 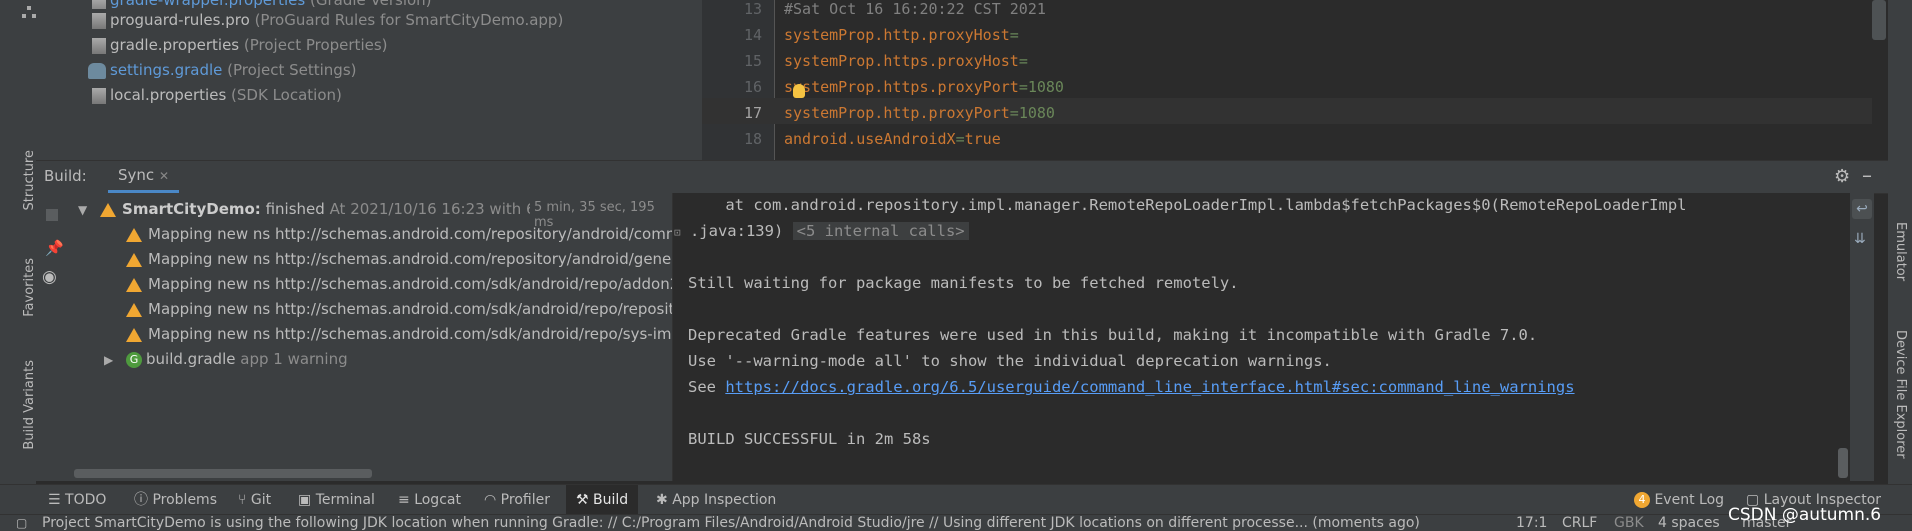 What do you see at coordinates (582, 500) in the screenshot?
I see `hammer-icon: ⚒` at bounding box center [582, 500].